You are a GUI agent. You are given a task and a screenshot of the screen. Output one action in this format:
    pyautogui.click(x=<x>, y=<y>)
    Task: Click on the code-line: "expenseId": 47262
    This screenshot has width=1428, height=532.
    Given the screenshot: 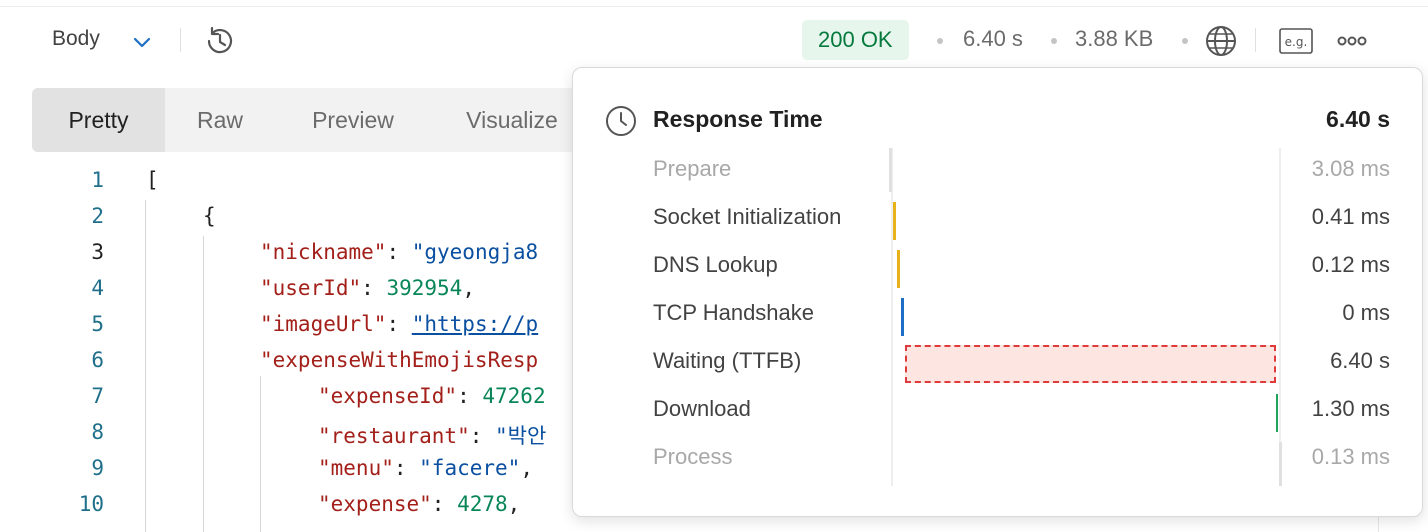 What is the action you would take?
    pyautogui.click(x=432, y=396)
    